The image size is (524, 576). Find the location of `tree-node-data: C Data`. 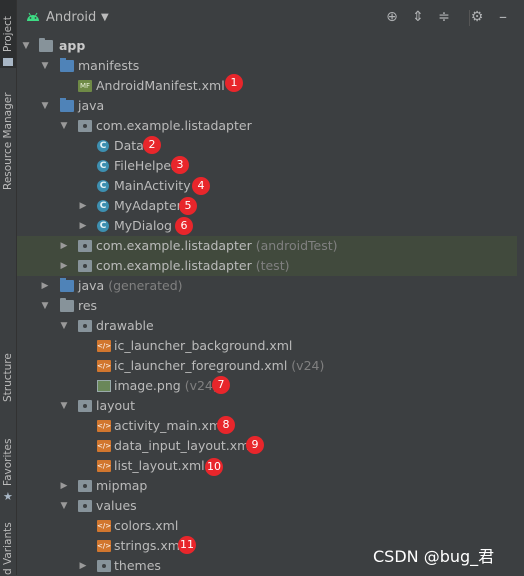

tree-node-data: C Data is located at coordinates (267, 146).